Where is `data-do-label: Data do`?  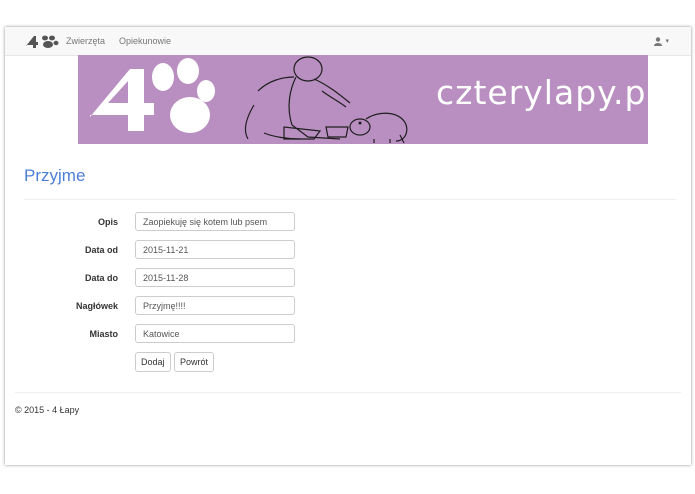 data-do-label: Data do is located at coordinates (101, 278).